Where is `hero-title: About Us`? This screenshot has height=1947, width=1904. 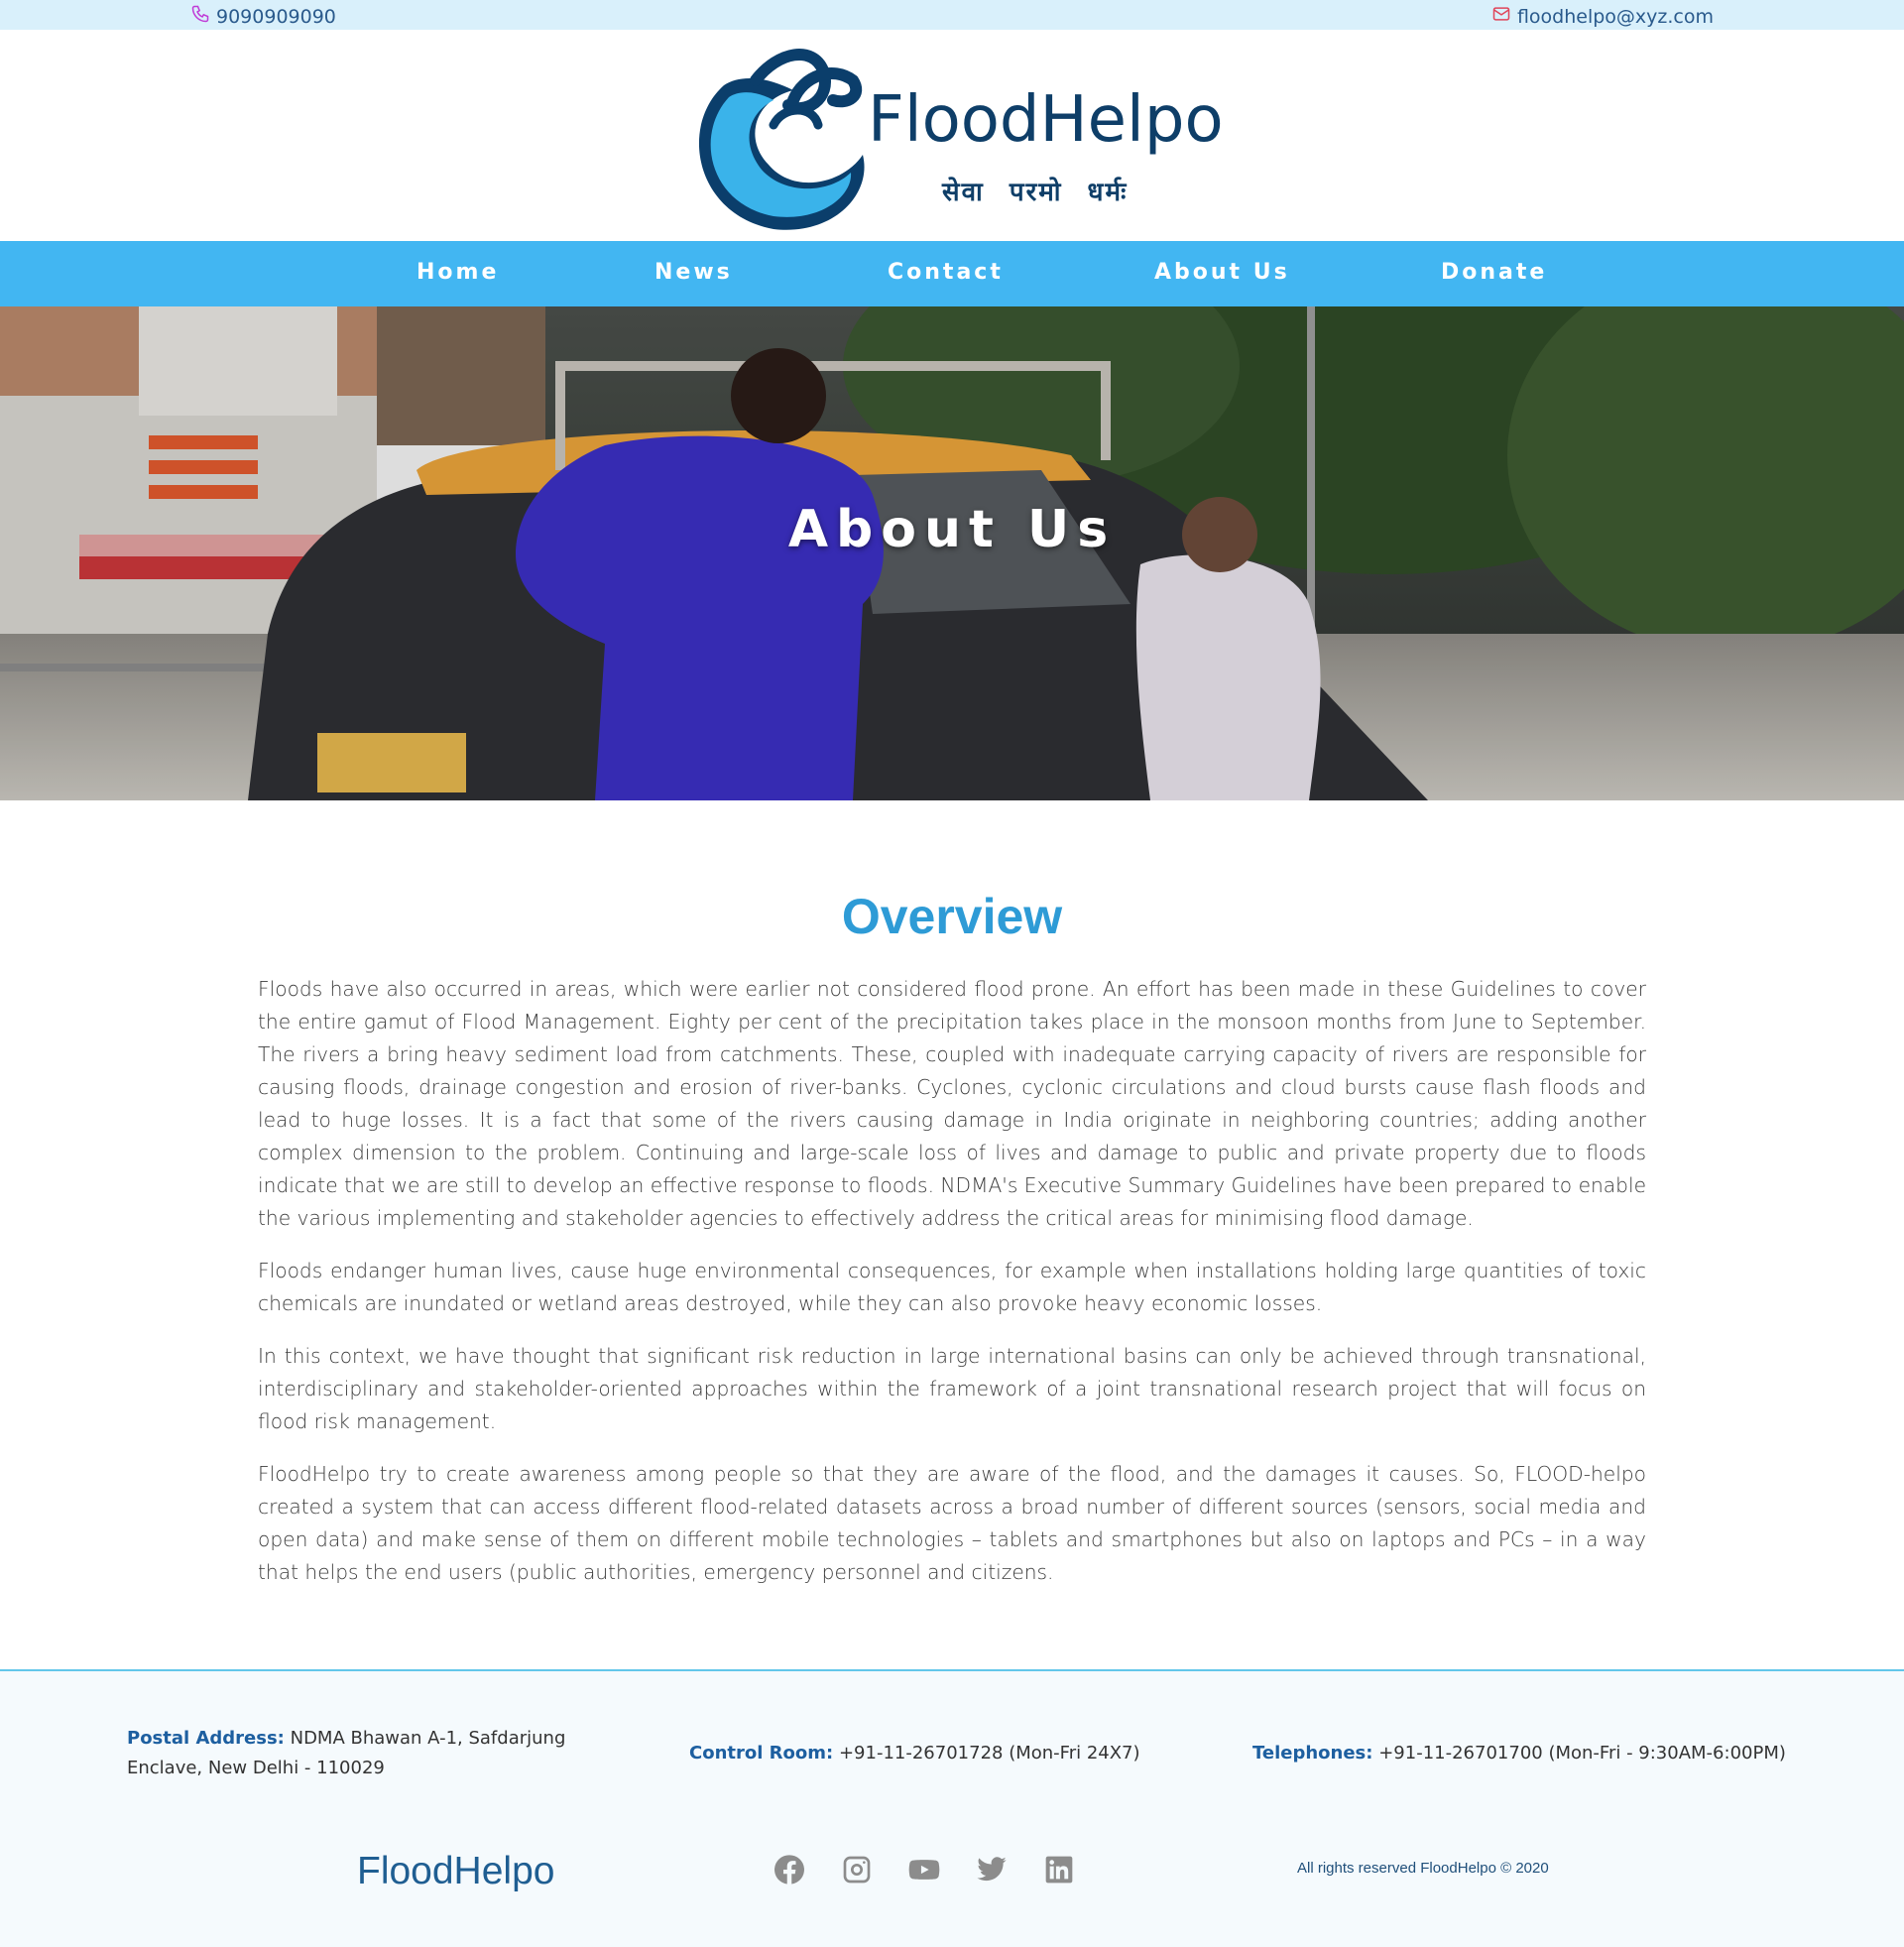 hero-title: About Us is located at coordinates (952, 529).